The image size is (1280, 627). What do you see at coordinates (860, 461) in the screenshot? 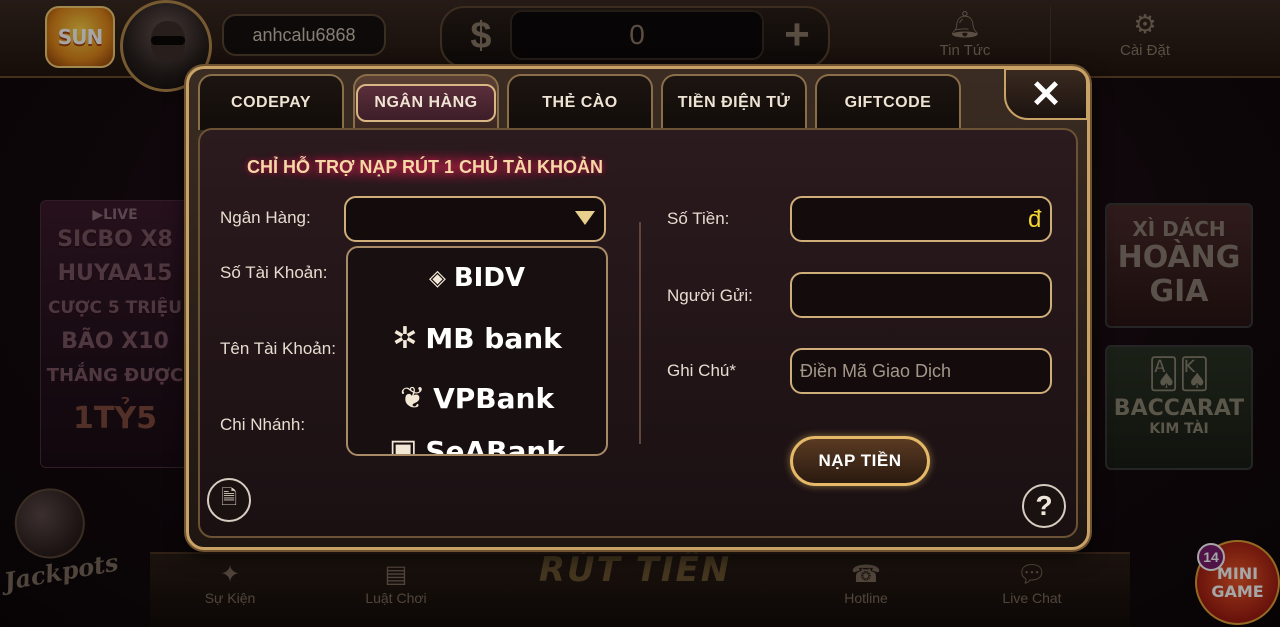
I see `deposit-submit-button: NẠP TIỀN` at bounding box center [860, 461].